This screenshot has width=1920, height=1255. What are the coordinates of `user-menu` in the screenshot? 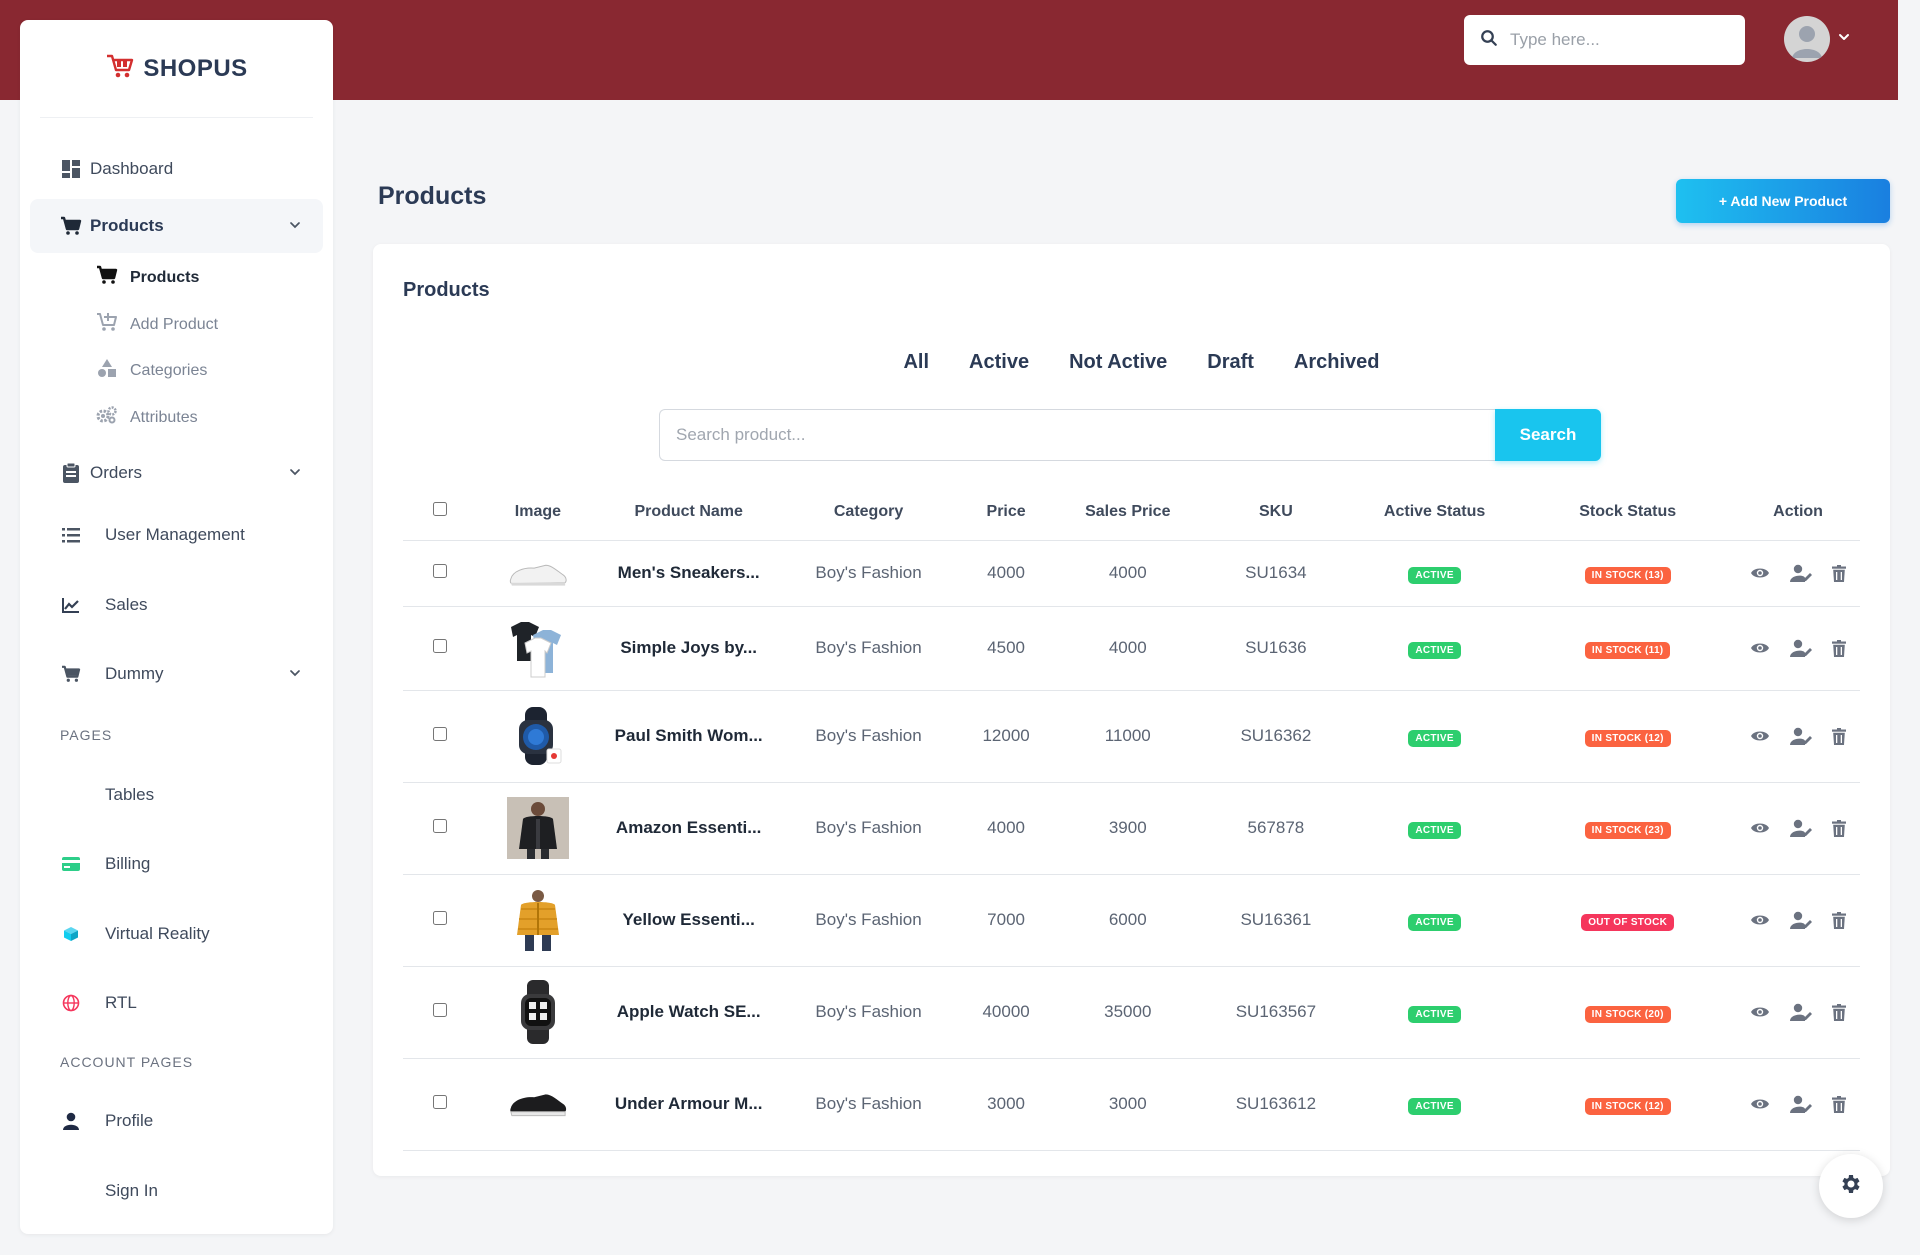 It's located at (1817, 39).